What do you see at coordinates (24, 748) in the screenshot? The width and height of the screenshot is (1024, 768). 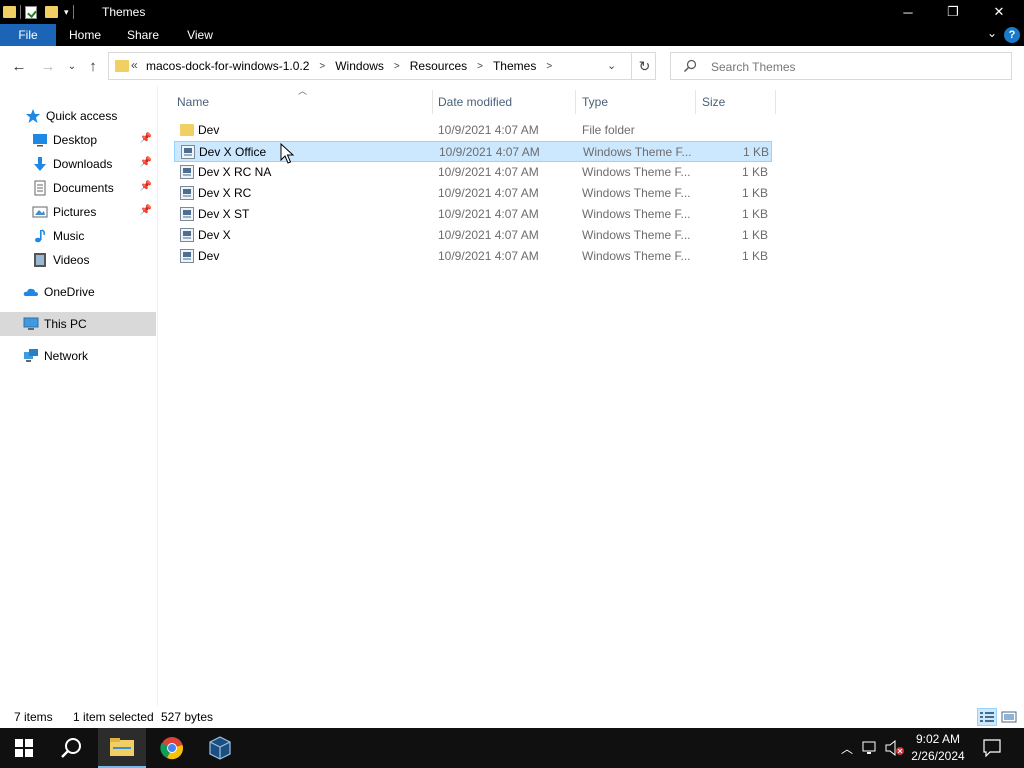 I see `start-button` at bounding box center [24, 748].